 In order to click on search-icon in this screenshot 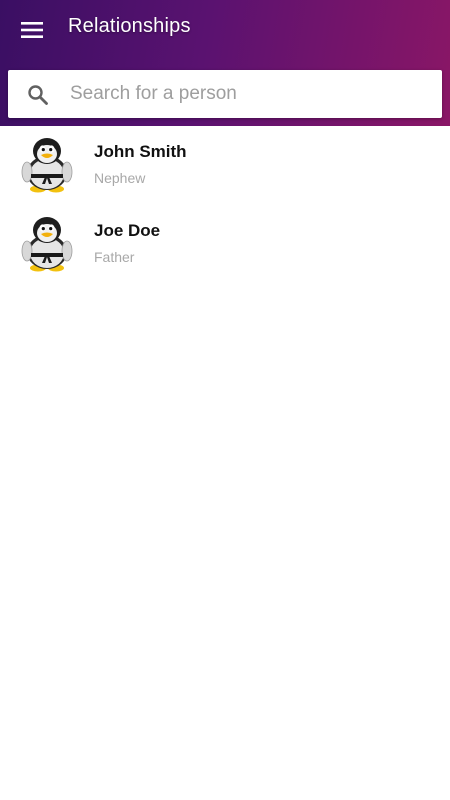, I will do `click(38, 95)`.